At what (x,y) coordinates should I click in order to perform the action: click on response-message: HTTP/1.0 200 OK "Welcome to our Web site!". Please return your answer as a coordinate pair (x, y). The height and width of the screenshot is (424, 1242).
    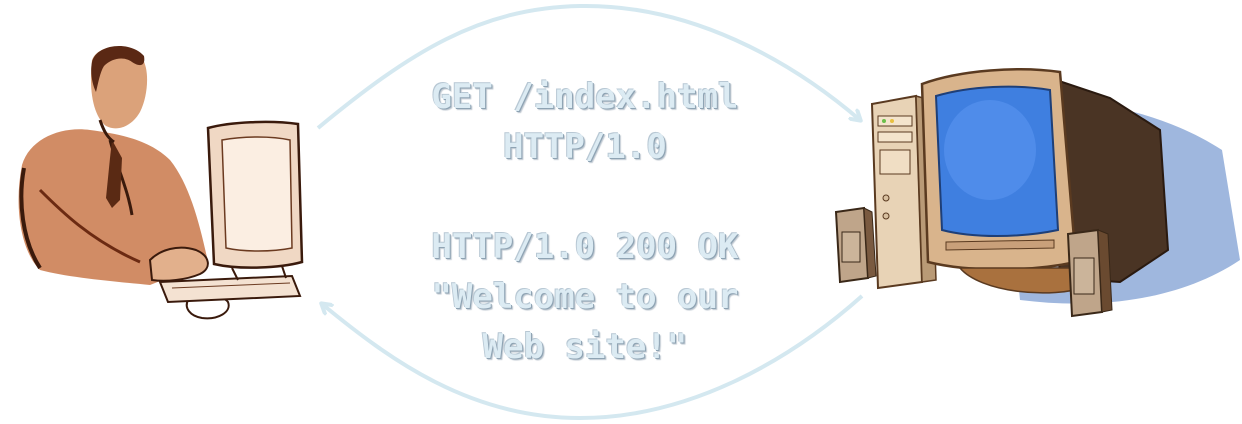
    Looking at the image, I should click on (585, 297).